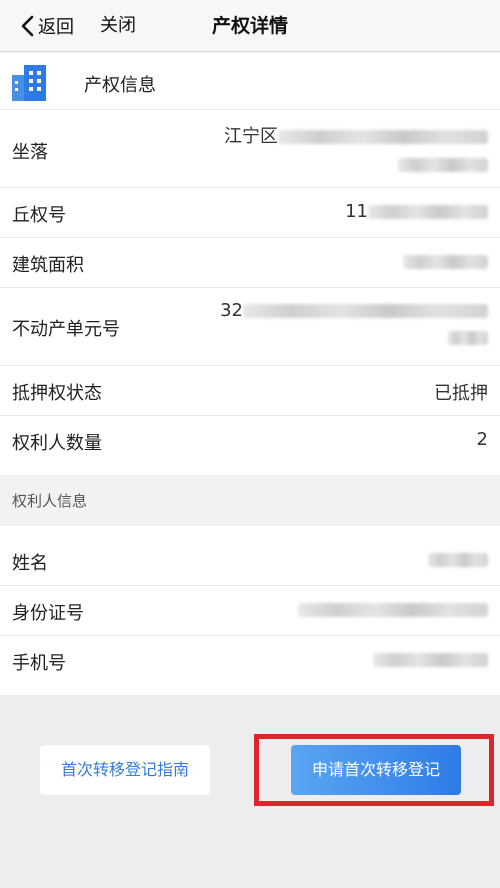 The height and width of the screenshot is (888, 500). I want to click on row-value: 已抵押, so click(461, 393).